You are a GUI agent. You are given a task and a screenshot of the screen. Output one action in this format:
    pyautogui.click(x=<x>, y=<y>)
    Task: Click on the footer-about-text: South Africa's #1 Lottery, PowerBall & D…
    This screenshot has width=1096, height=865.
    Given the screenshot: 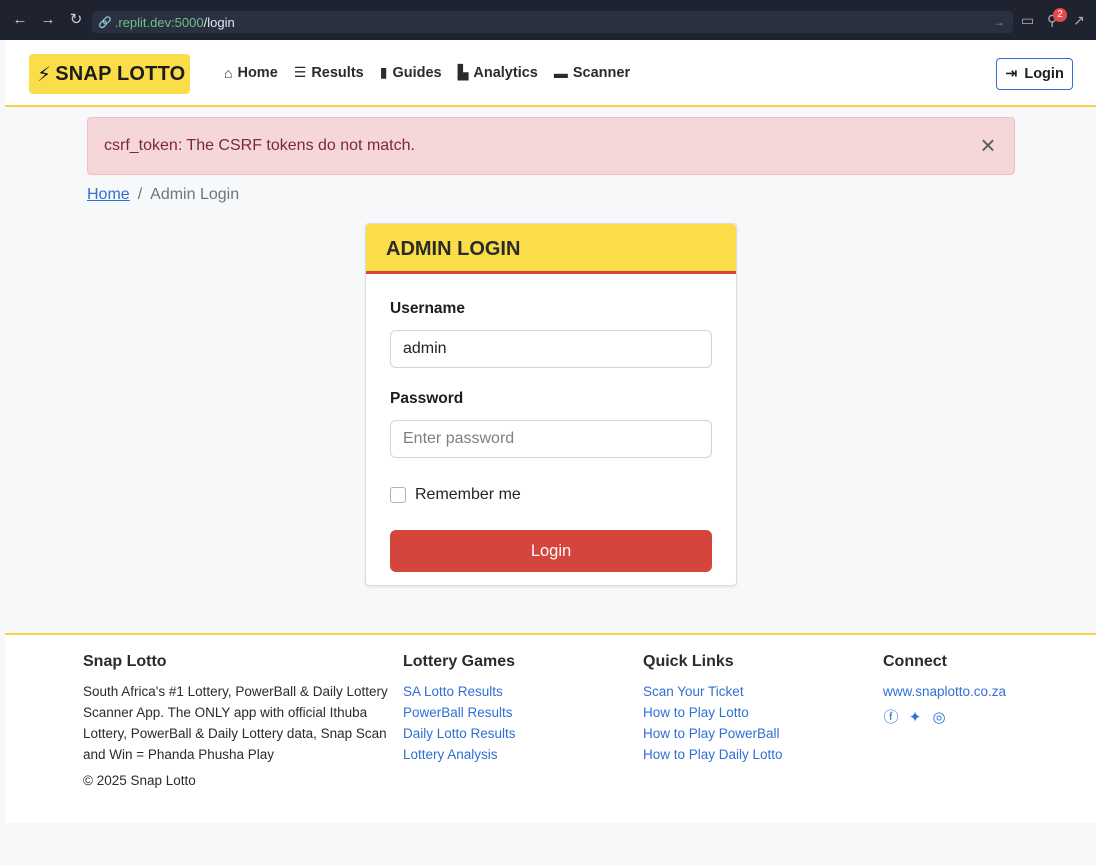 What is the action you would take?
    pyautogui.click(x=235, y=723)
    